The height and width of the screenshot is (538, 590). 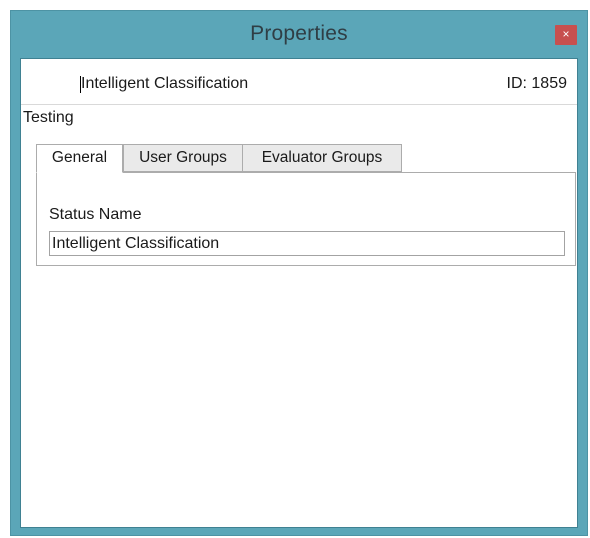 I want to click on status-name-label: Status Name, so click(x=95, y=214).